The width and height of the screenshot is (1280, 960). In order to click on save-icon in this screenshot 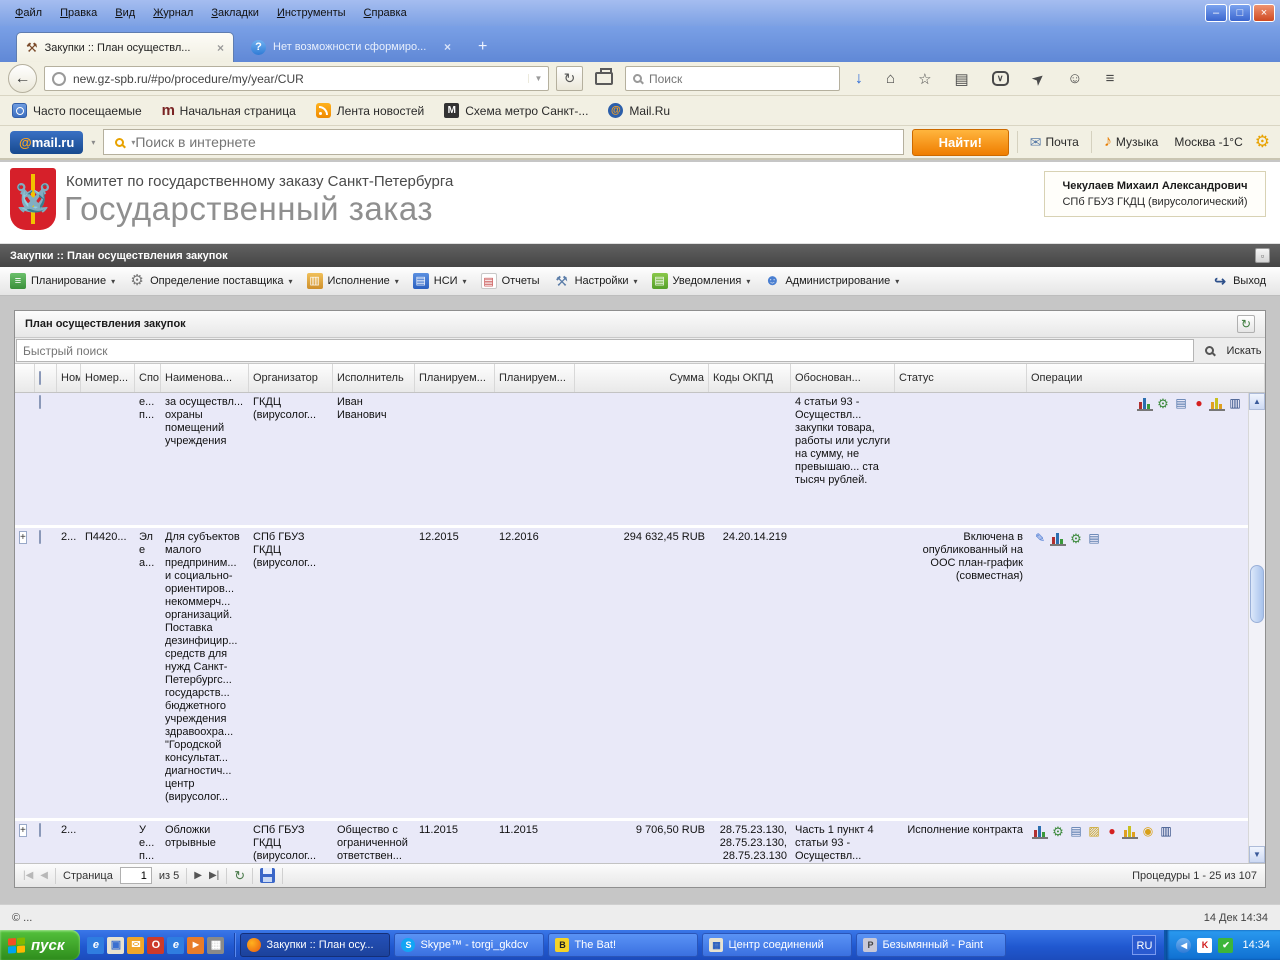, I will do `click(268, 875)`.